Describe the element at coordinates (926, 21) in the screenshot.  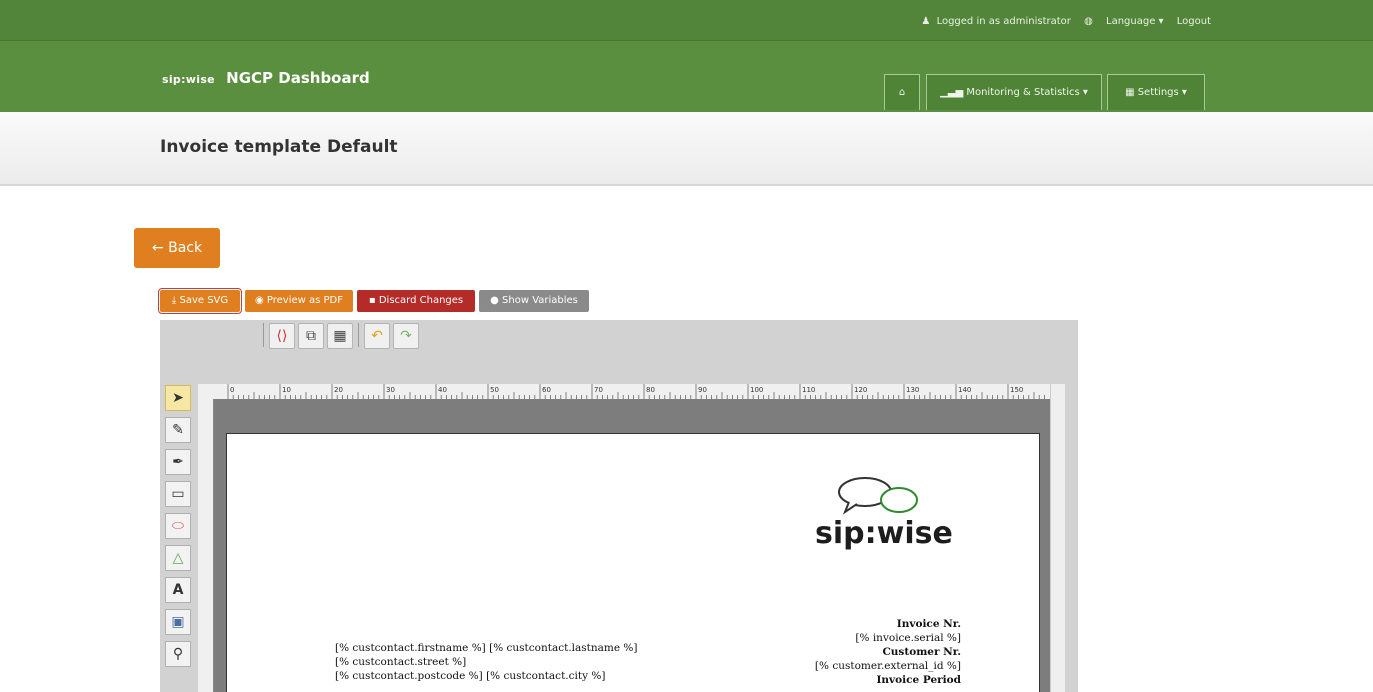
I see `user-icon: ♟` at that location.